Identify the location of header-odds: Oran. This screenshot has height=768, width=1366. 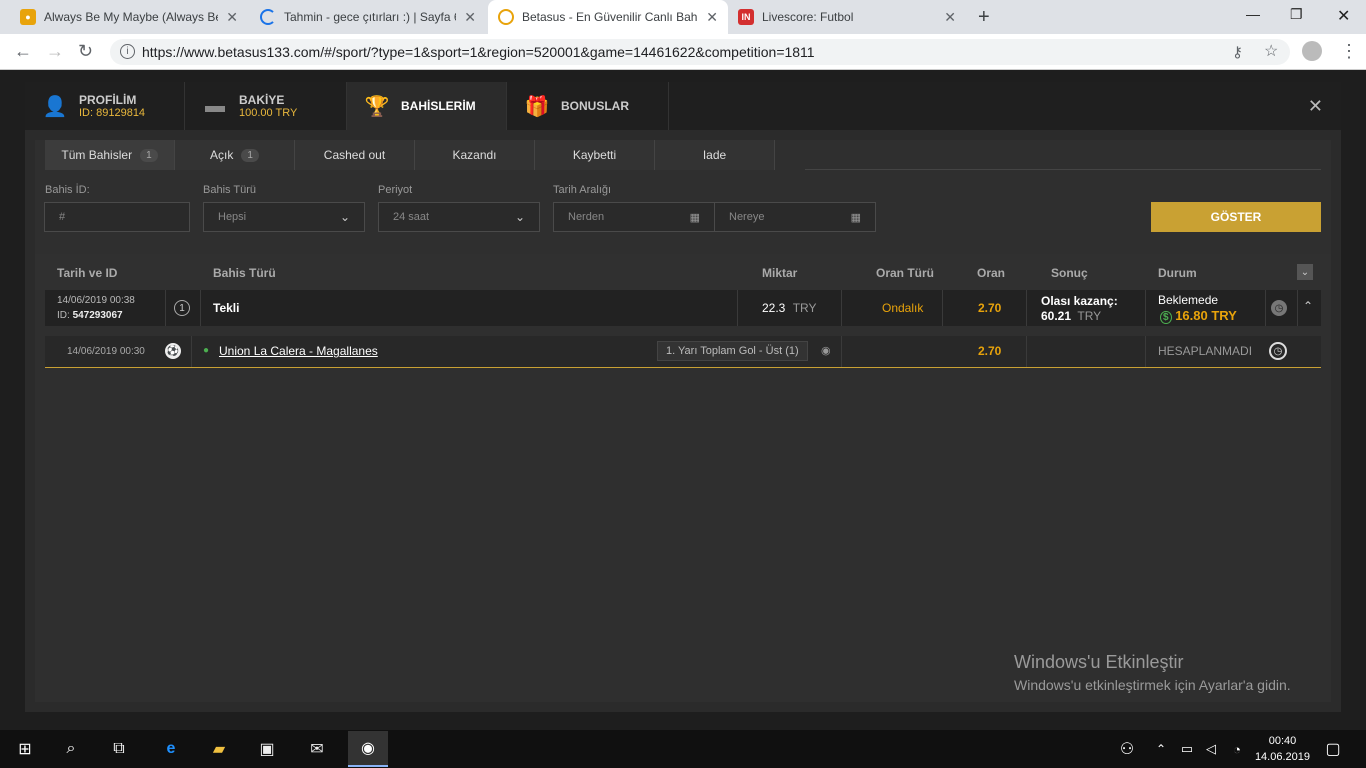
(991, 273).